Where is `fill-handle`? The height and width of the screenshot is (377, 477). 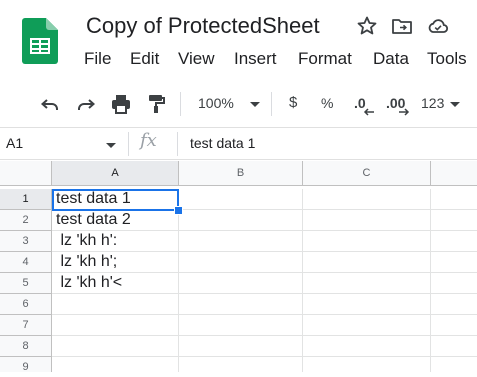
fill-handle is located at coordinates (178, 210).